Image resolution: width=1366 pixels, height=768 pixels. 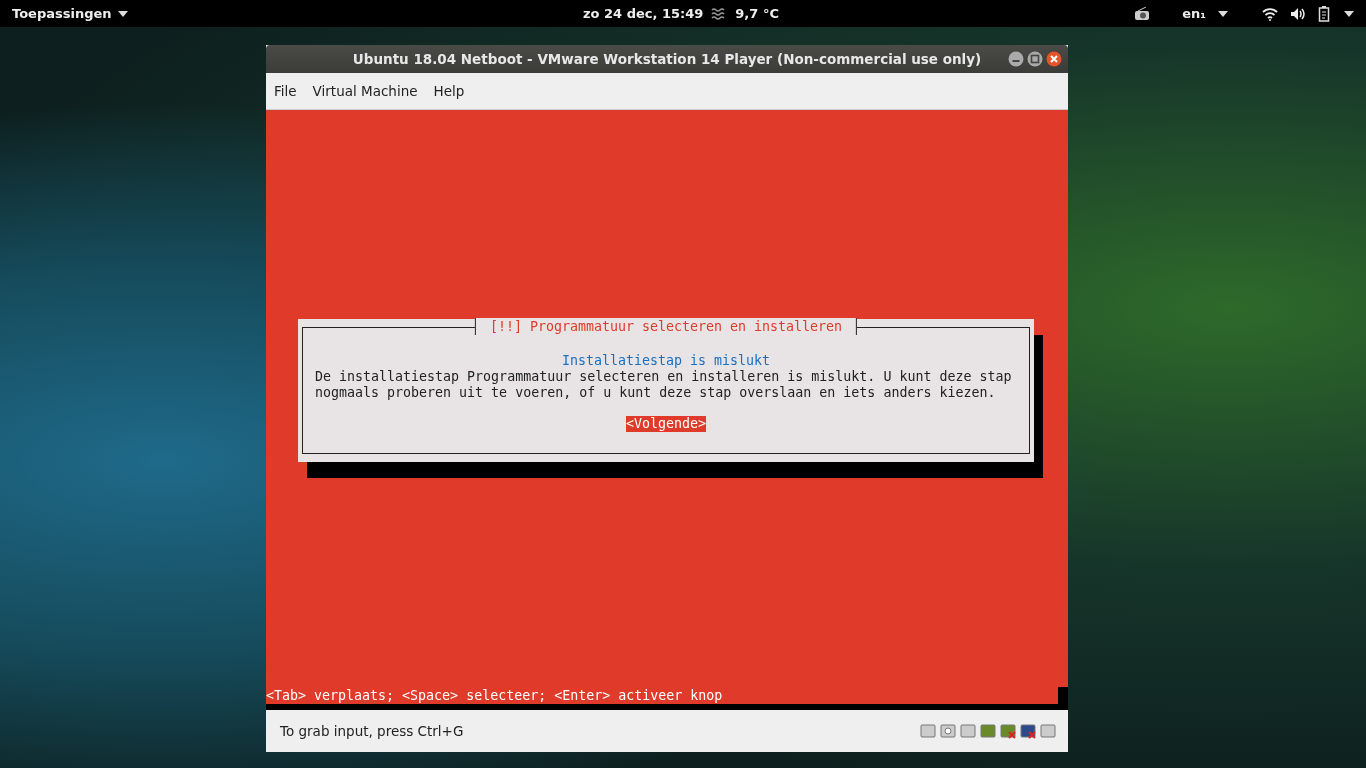 I want to click on terminal-block, so click(x=1063, y=696).